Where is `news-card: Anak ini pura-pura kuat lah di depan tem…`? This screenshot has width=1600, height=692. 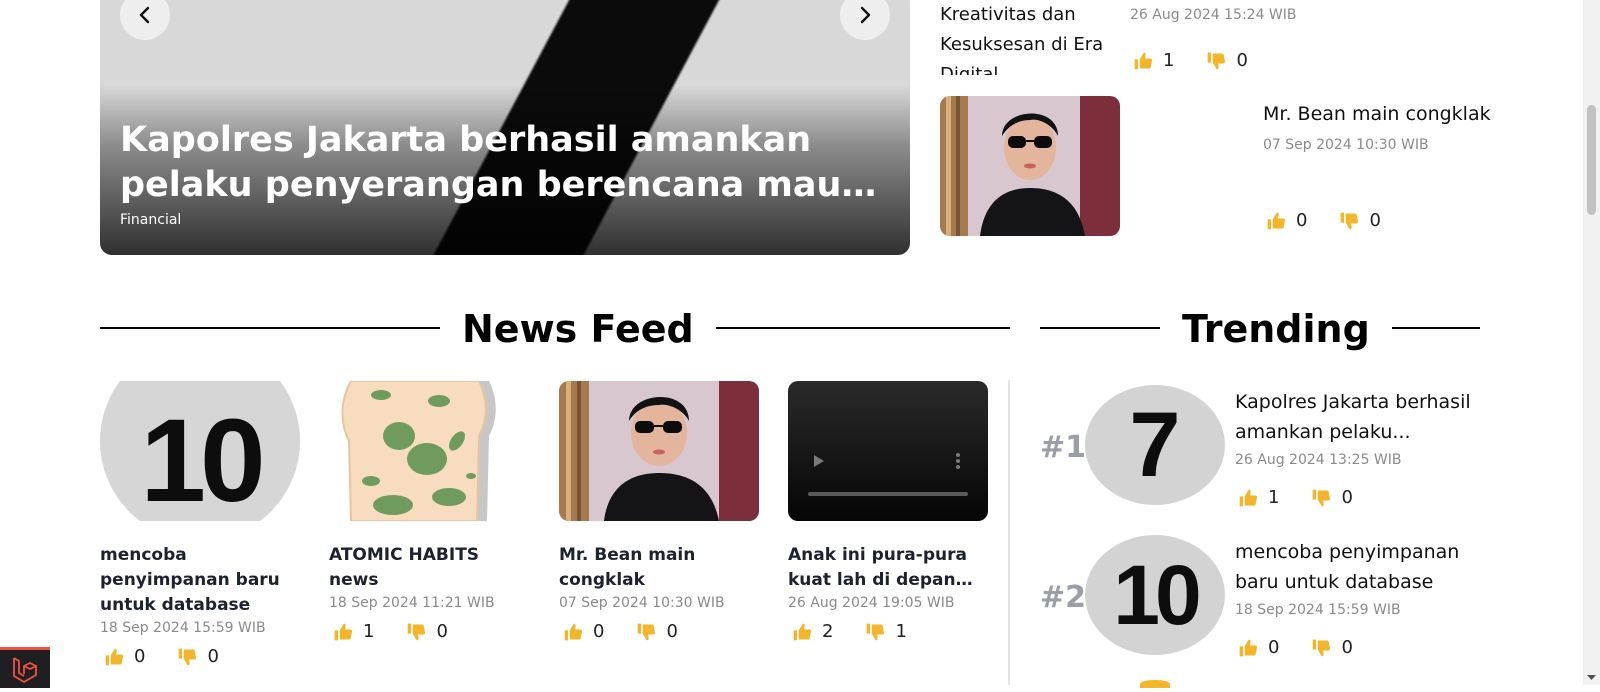 news-card: Anak ini pura-pura kuat lah di depan tem… is located at coordinates (888, 511).